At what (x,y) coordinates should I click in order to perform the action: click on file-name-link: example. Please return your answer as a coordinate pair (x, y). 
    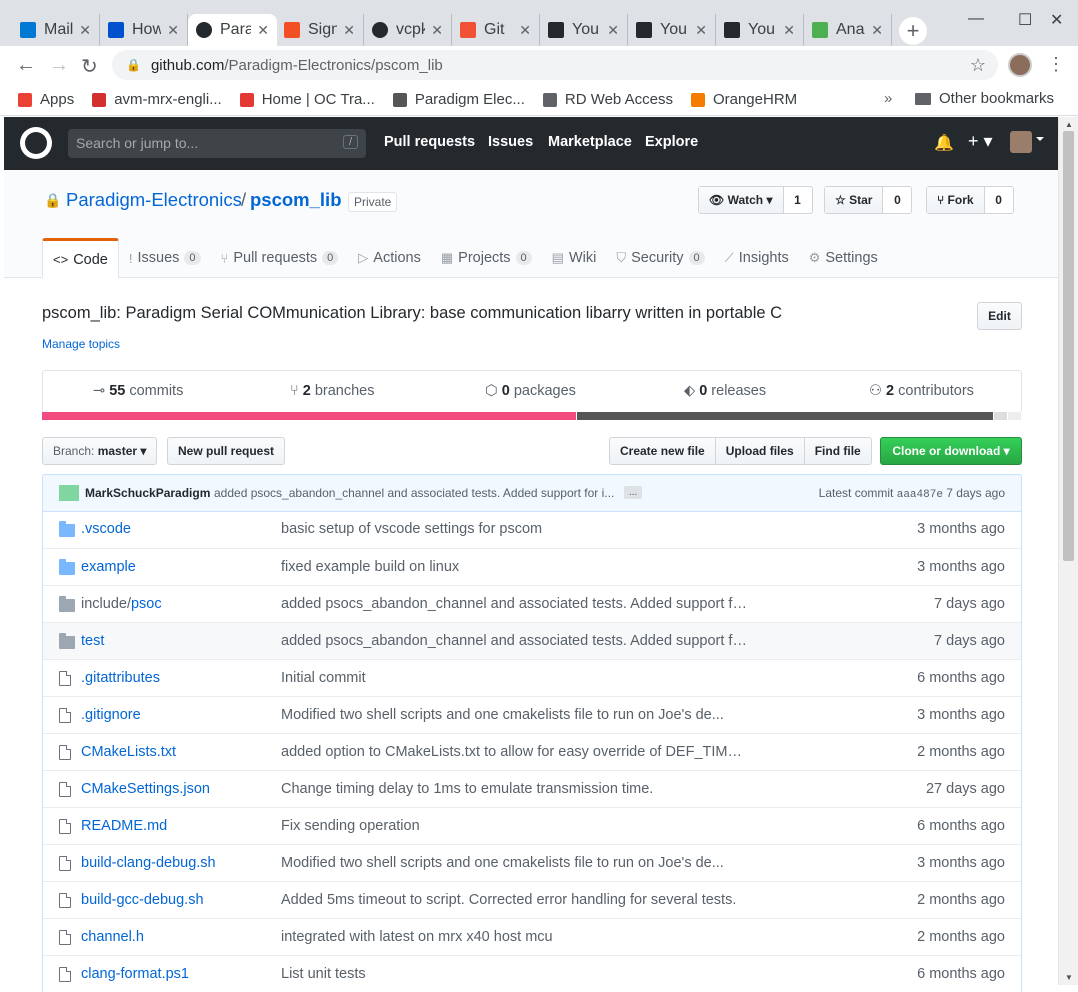
    Looking at the image, I should click on (108, 567).